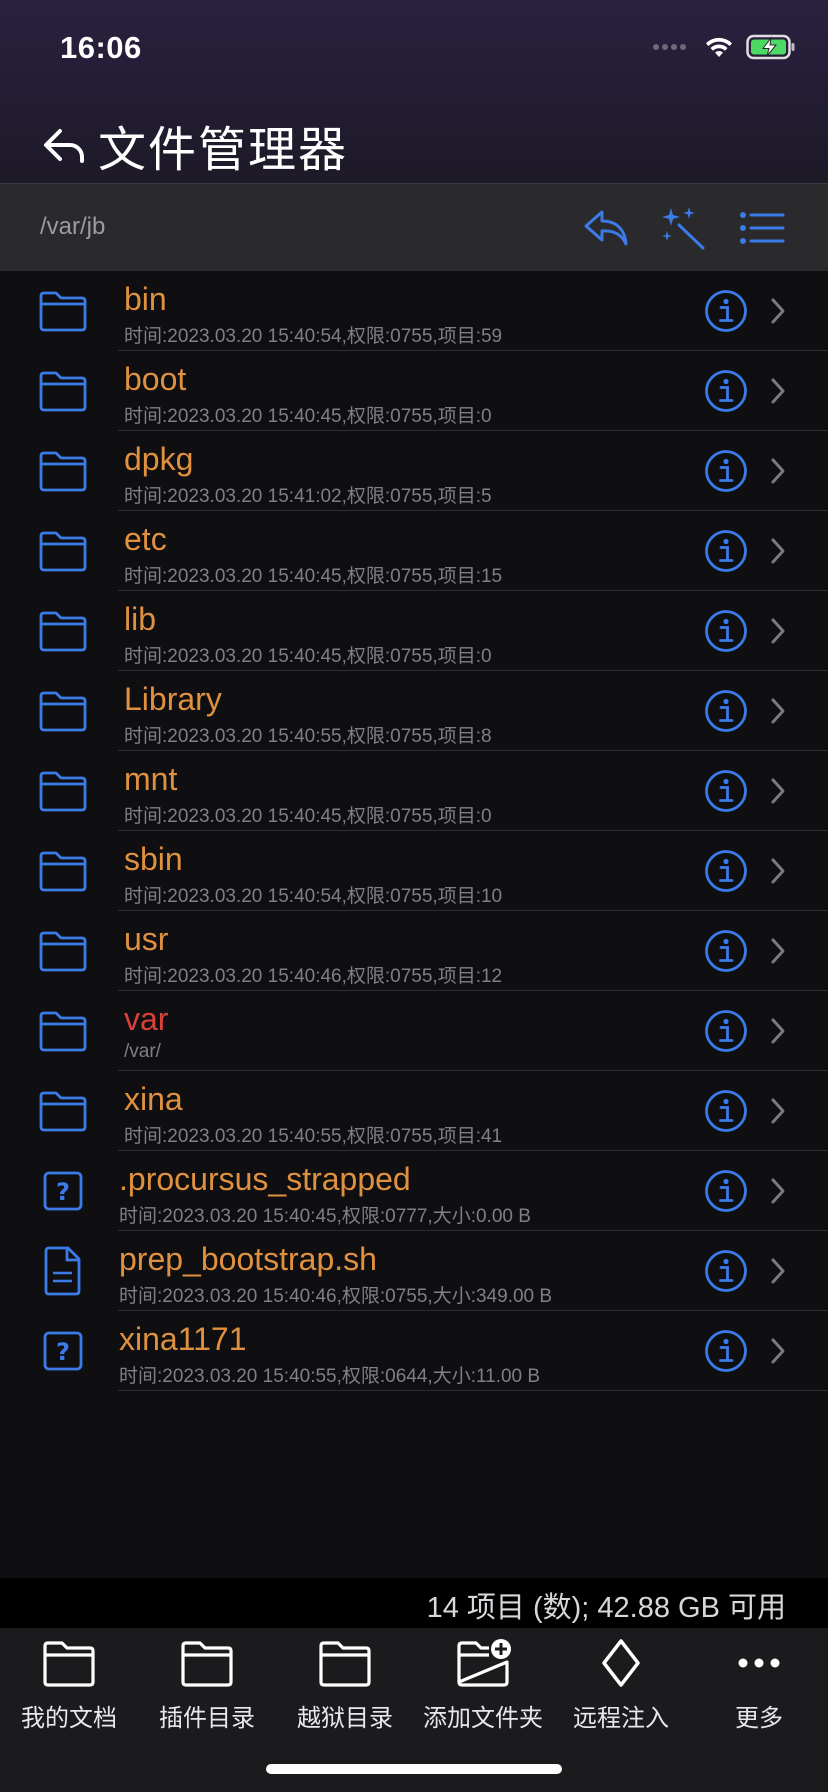  Describe the element at coordinates (414, 1603) in the screenshot. I see `storage-summary-bar: 14 项目 (数); 42.88 GB 可用` at that location.